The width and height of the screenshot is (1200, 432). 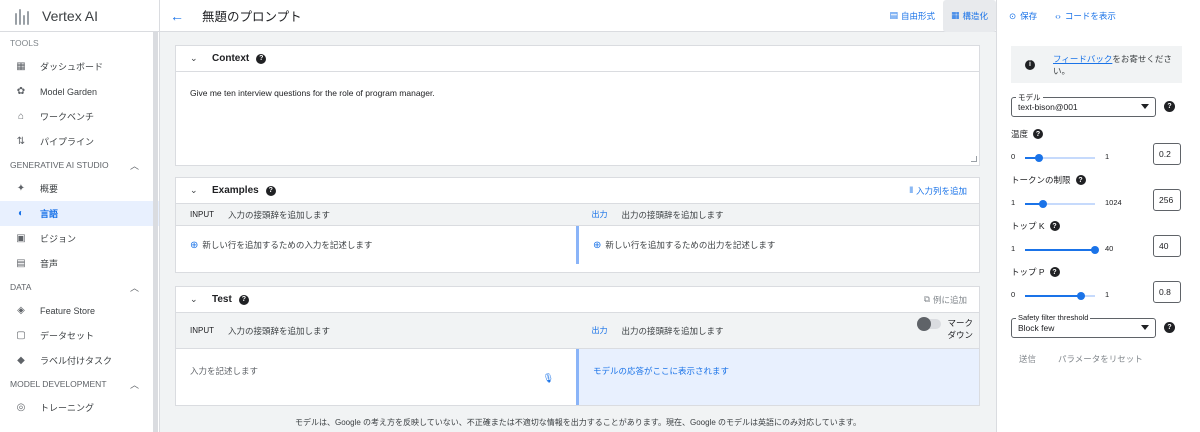 What do you see at coordinates (252, 15) in the screenshot?
I see `prompt-title: 無題のプロンプト` at bounding box center [252, 15].